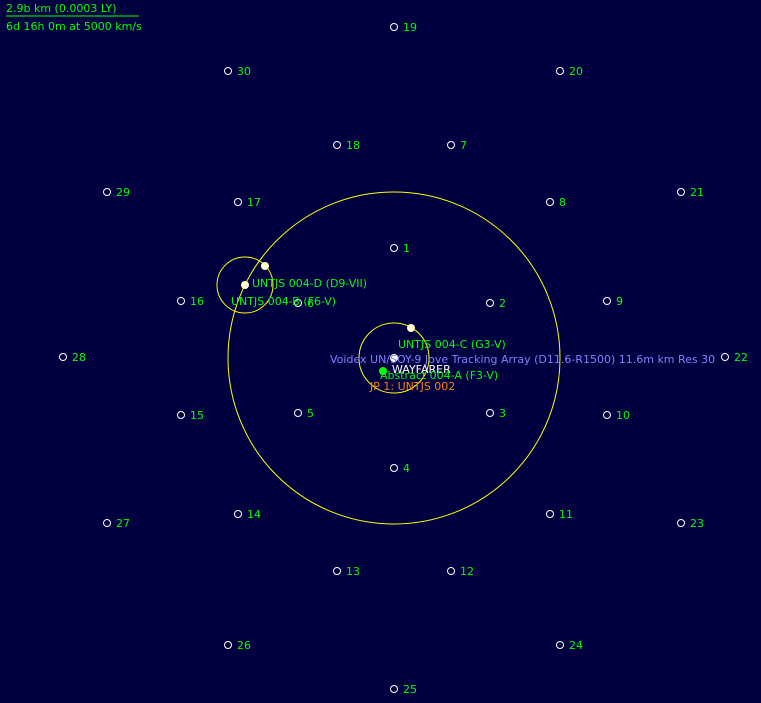 The height and width of the screenshot is (703, 761). Describe the element at coordinates (502, 413) in the screenshot. I see `waypoint-label: 3` at that location.